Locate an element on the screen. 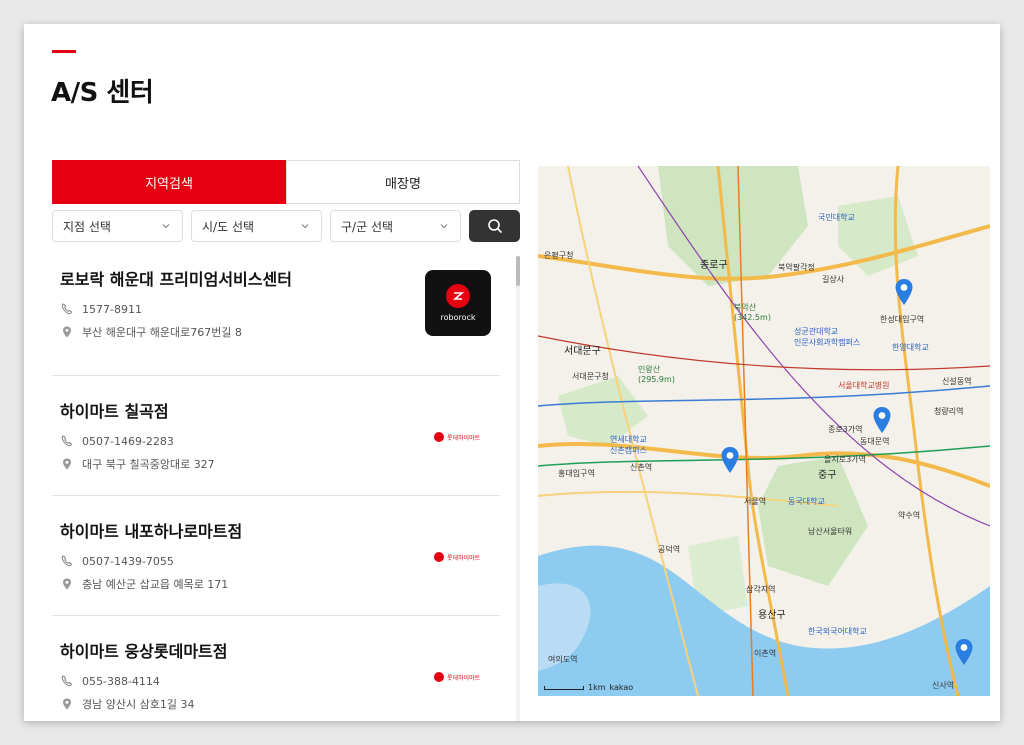  map-label: 을지로3가역 is located at coordinates (845, 459).